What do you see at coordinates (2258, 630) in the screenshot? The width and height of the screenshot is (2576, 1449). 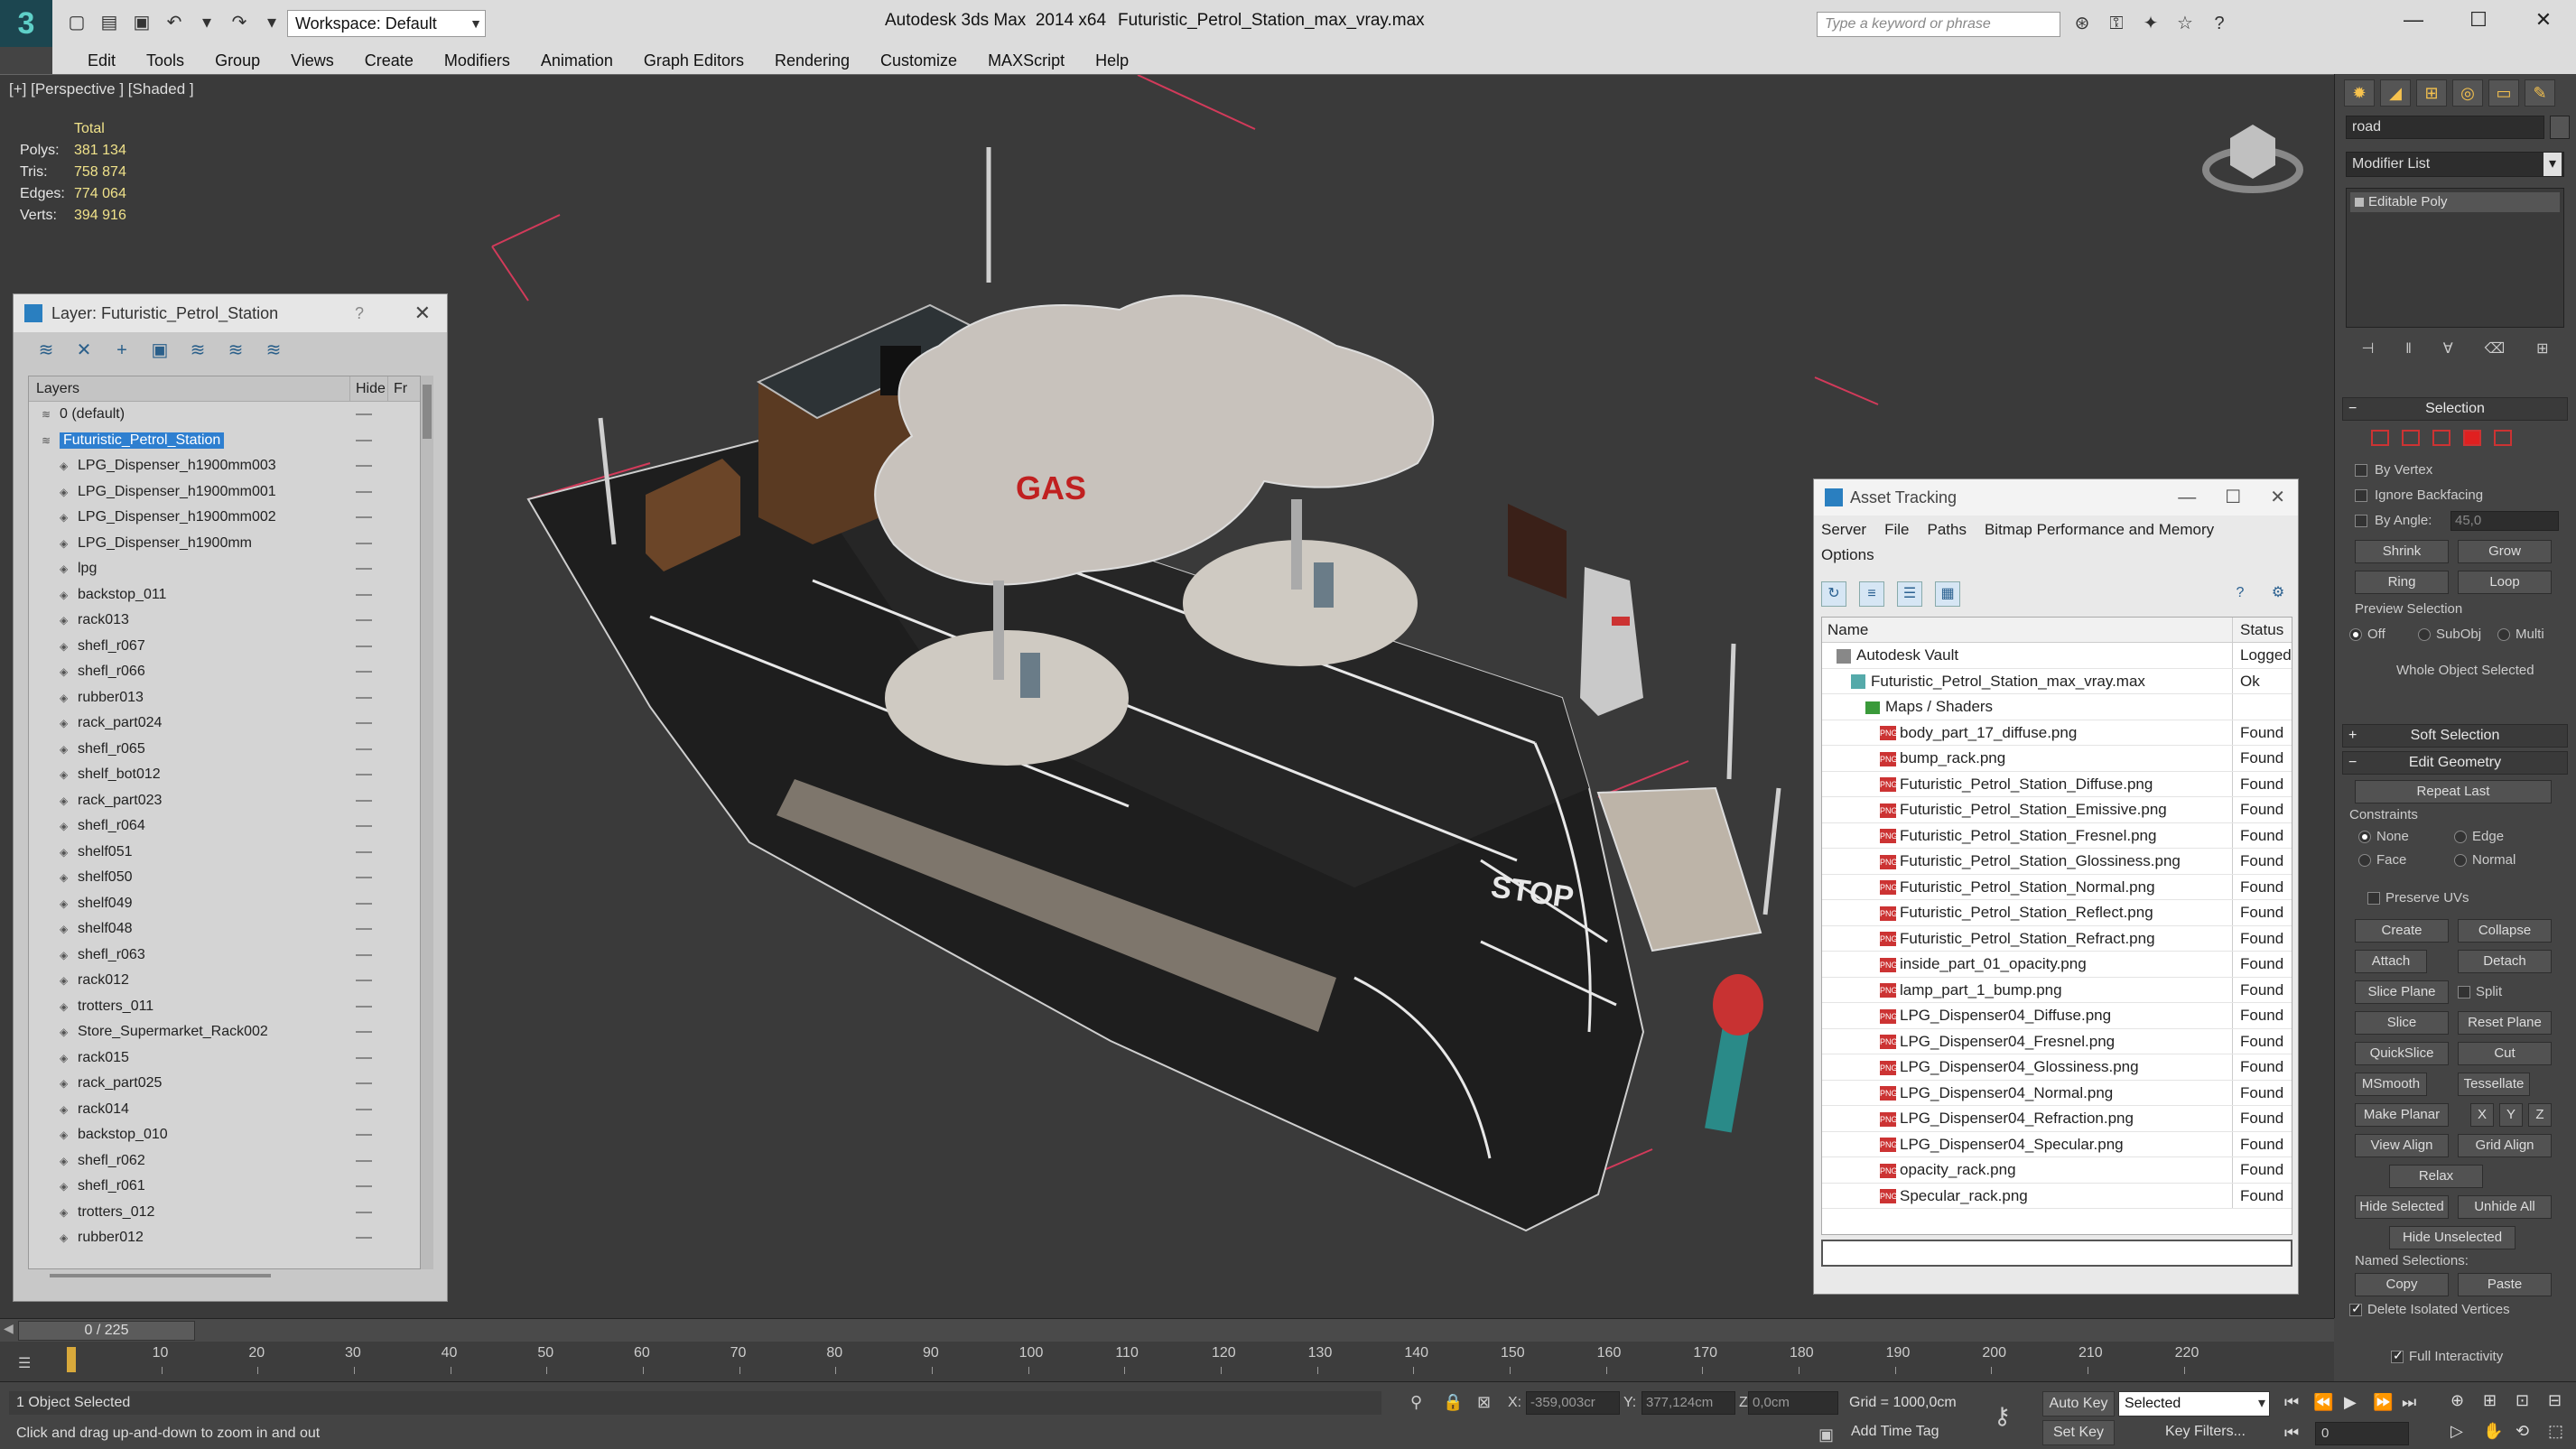 I see `column-status: Status` at bounding box center [2258, 630].